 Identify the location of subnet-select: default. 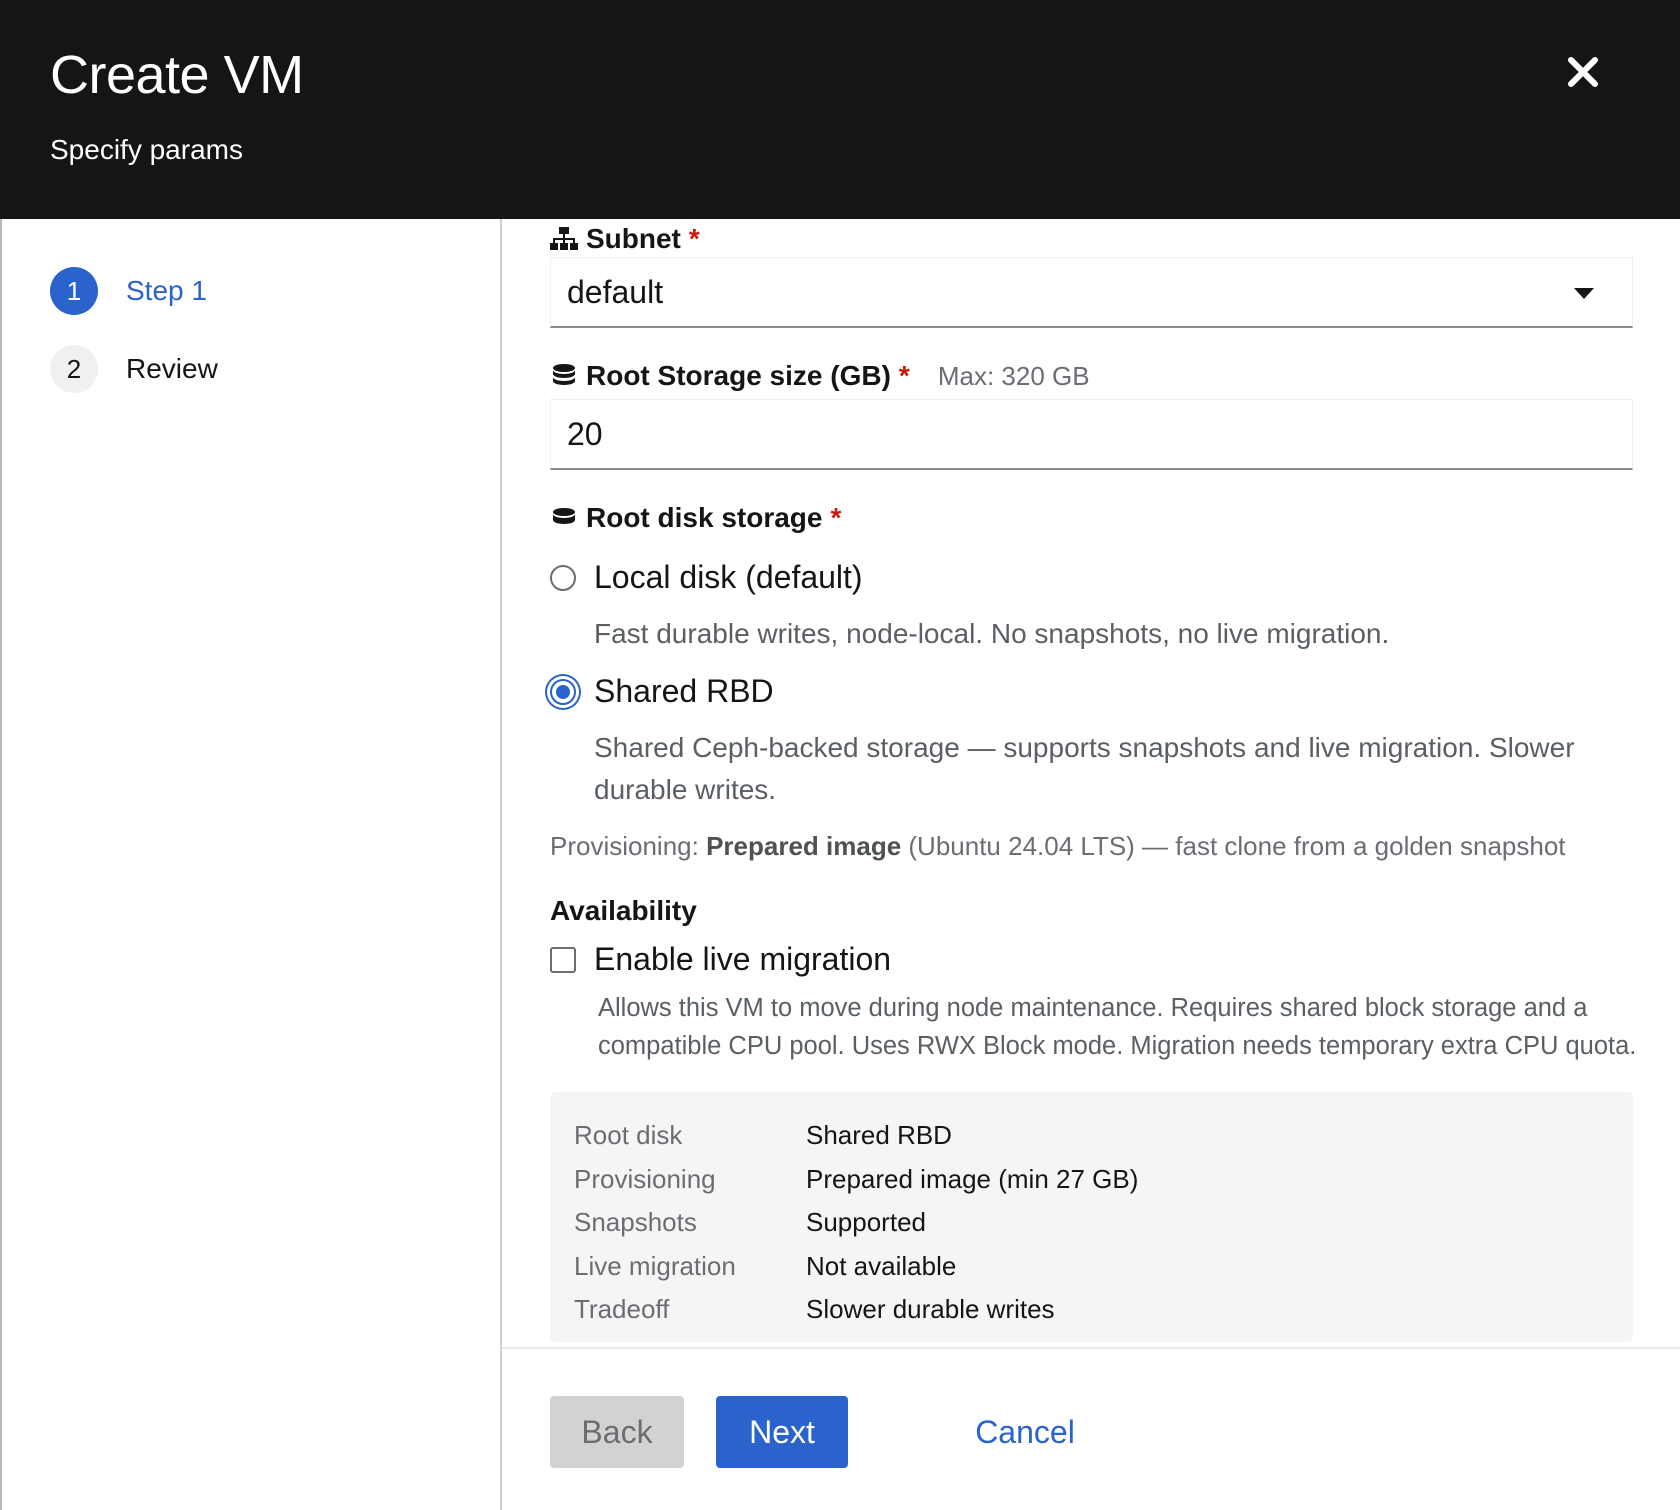
(1091, 292).